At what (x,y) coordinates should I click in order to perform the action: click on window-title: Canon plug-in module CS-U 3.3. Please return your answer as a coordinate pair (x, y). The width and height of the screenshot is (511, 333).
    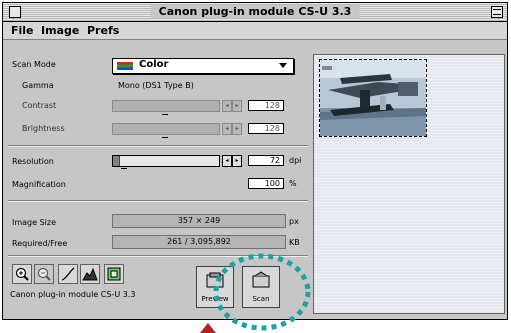
    Looking at the image, I should click on (255, 11).